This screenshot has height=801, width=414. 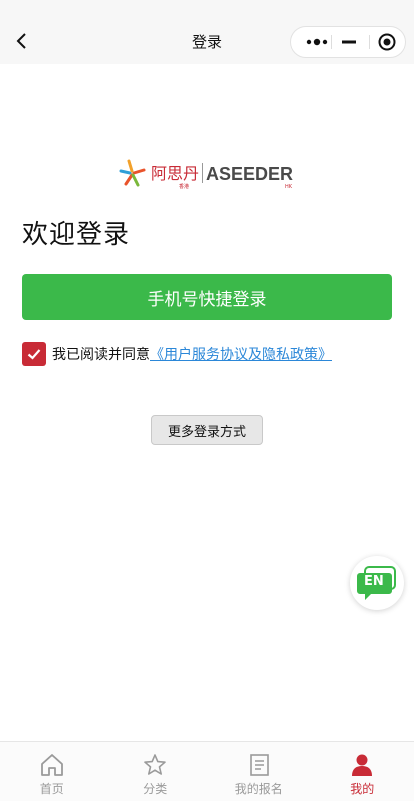 I want to click on close-miniapp-button, so click(x=388, y=42).